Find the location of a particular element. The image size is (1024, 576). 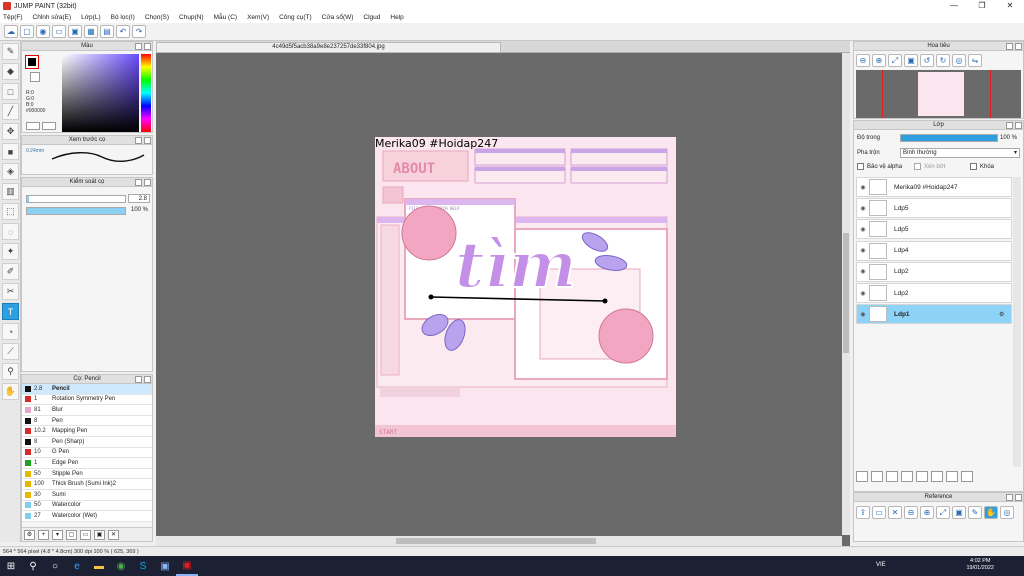

skype-icon: S is located at coordinates (143, 566).